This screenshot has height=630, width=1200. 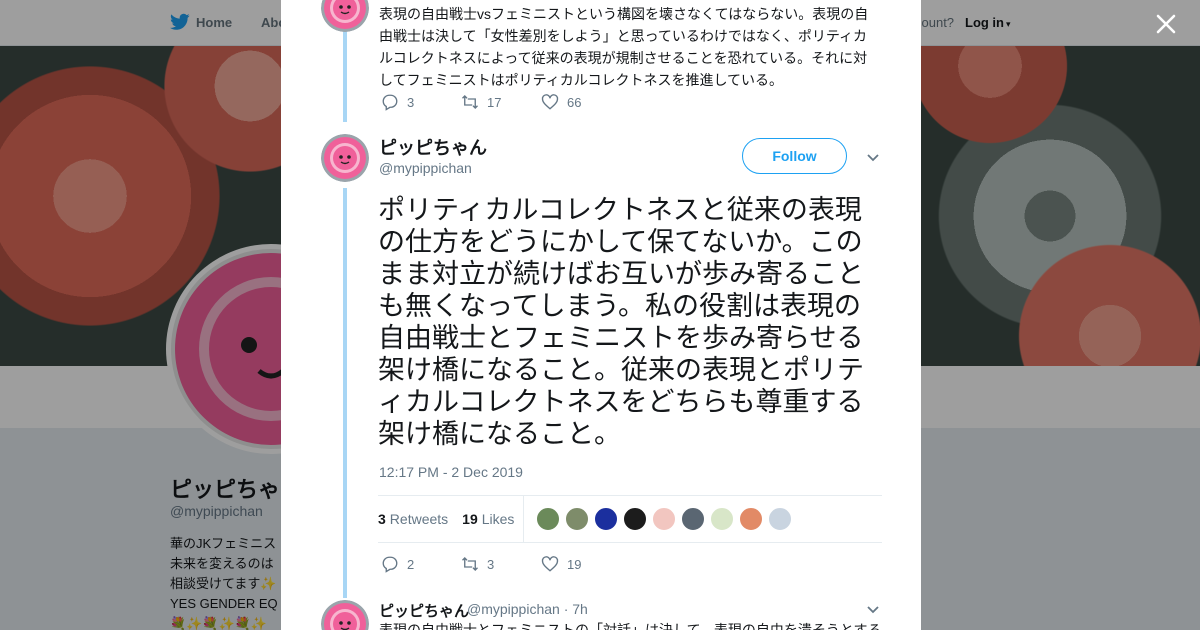 I want to click on close-icon, so click(x=1166, y=24).